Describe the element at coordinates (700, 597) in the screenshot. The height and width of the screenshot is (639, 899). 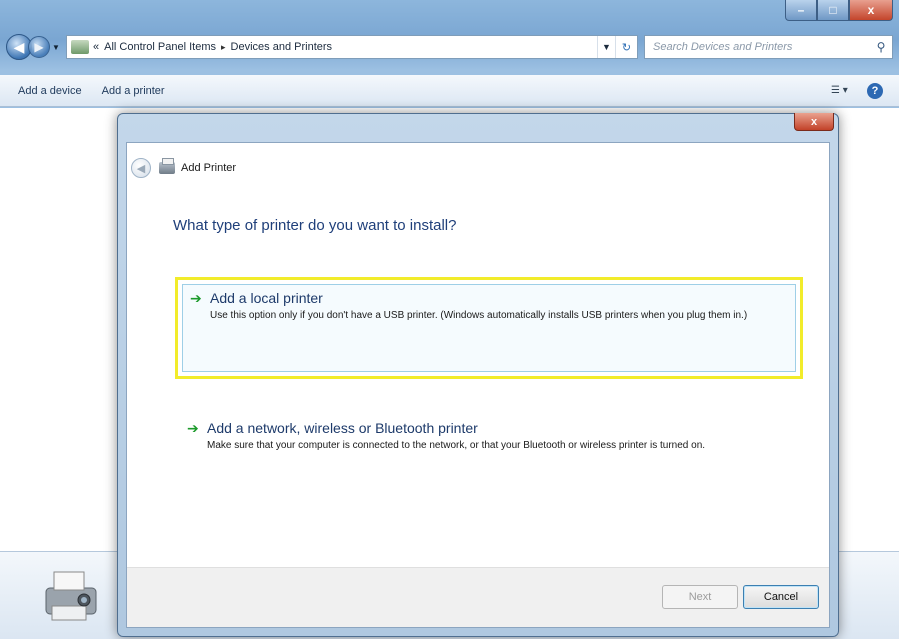
I see `next-button: Next` at that location.